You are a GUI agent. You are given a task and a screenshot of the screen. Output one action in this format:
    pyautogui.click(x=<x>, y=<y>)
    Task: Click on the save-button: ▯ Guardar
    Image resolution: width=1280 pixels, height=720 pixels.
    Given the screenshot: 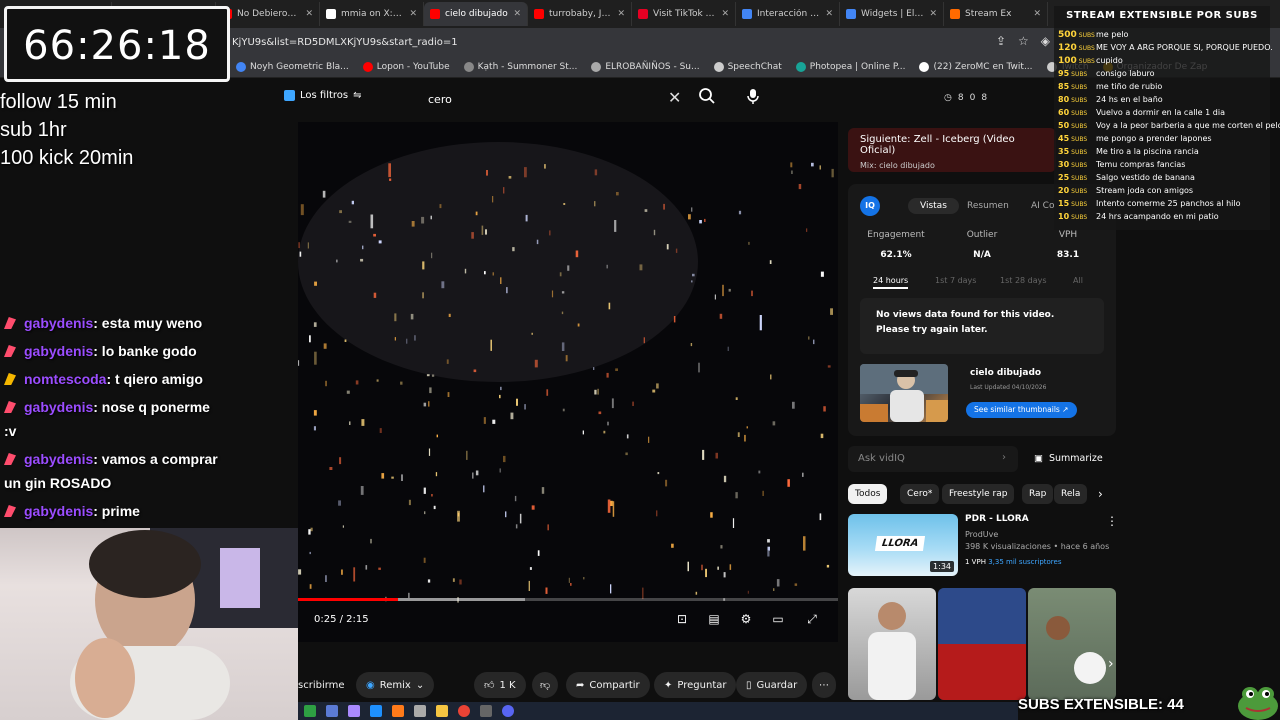 What is the action you would take?
    pyautogui.click(x=772, y=685)
    